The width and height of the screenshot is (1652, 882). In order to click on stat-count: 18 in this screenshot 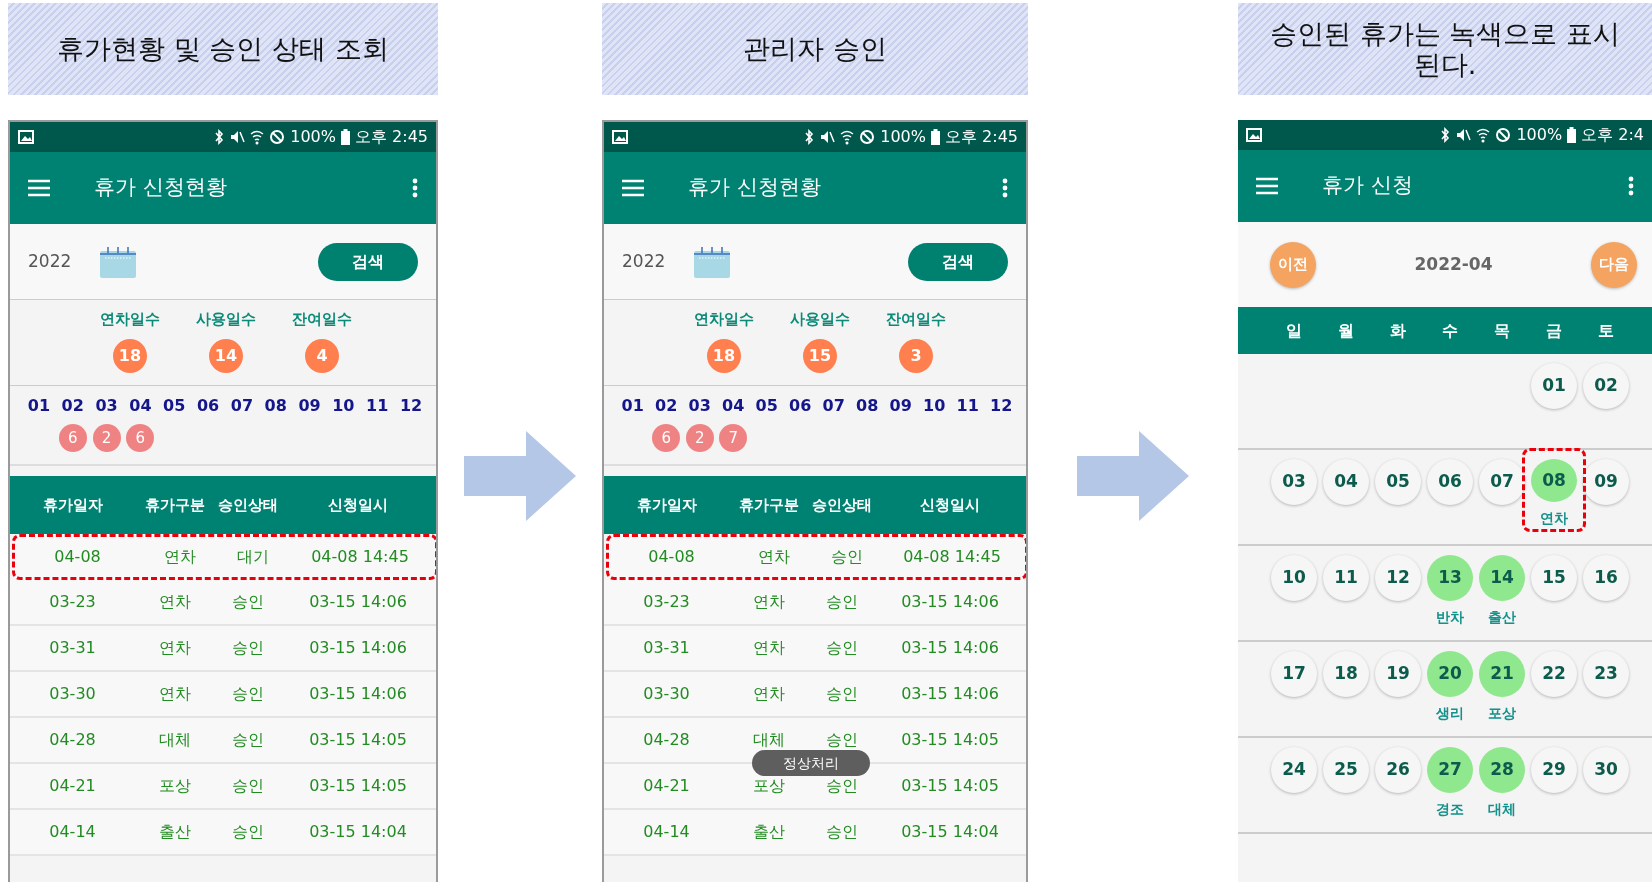, I will do `click(130, 355)`.